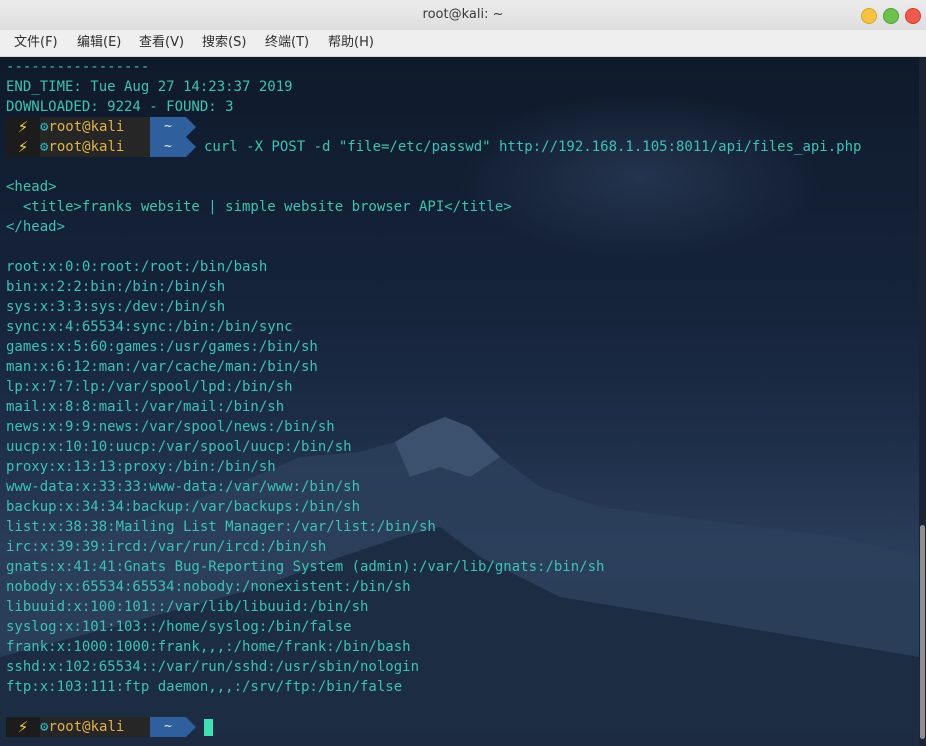  I want to click on menu-terminal: 终端(T), so click(287, 43).